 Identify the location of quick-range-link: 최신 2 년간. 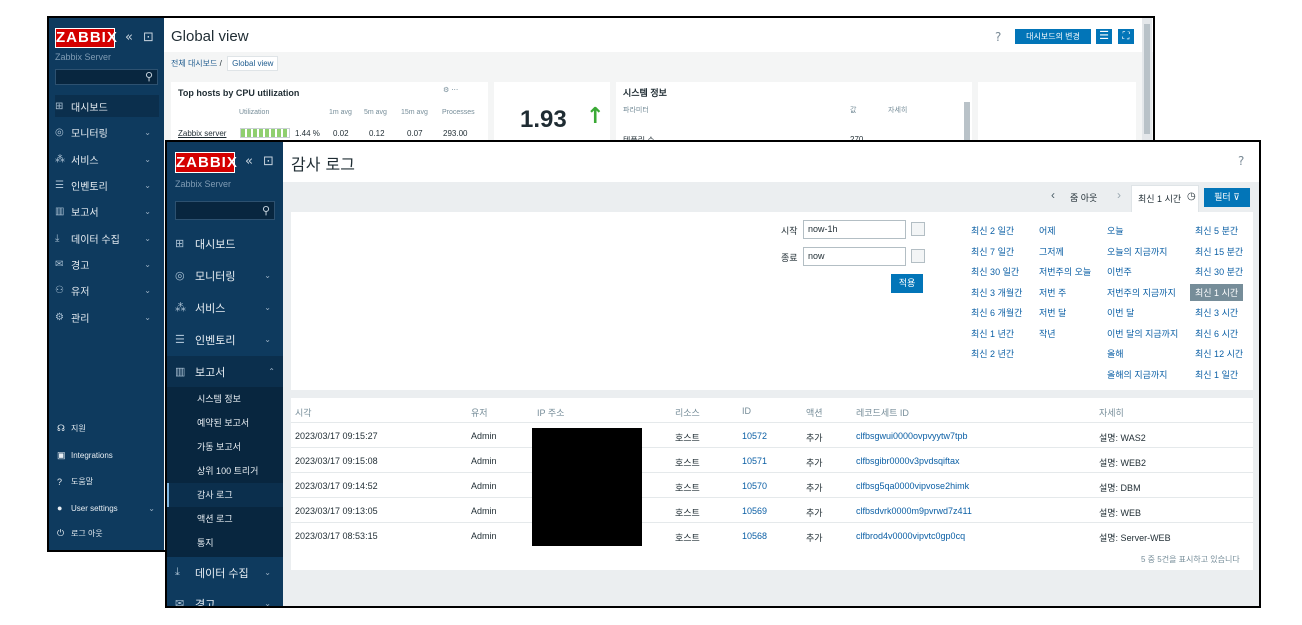
(992, 353).